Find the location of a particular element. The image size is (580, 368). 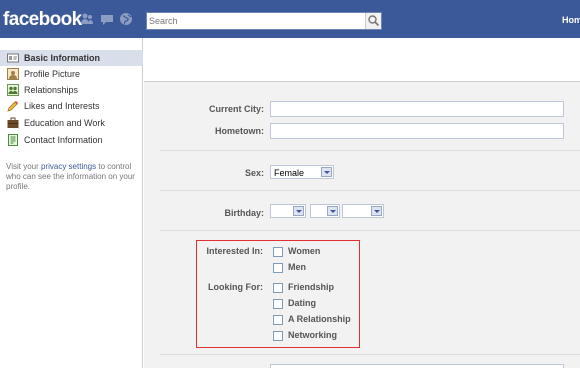

sidebar-item-label: Profile Picture is located at coordinates (52, 74).